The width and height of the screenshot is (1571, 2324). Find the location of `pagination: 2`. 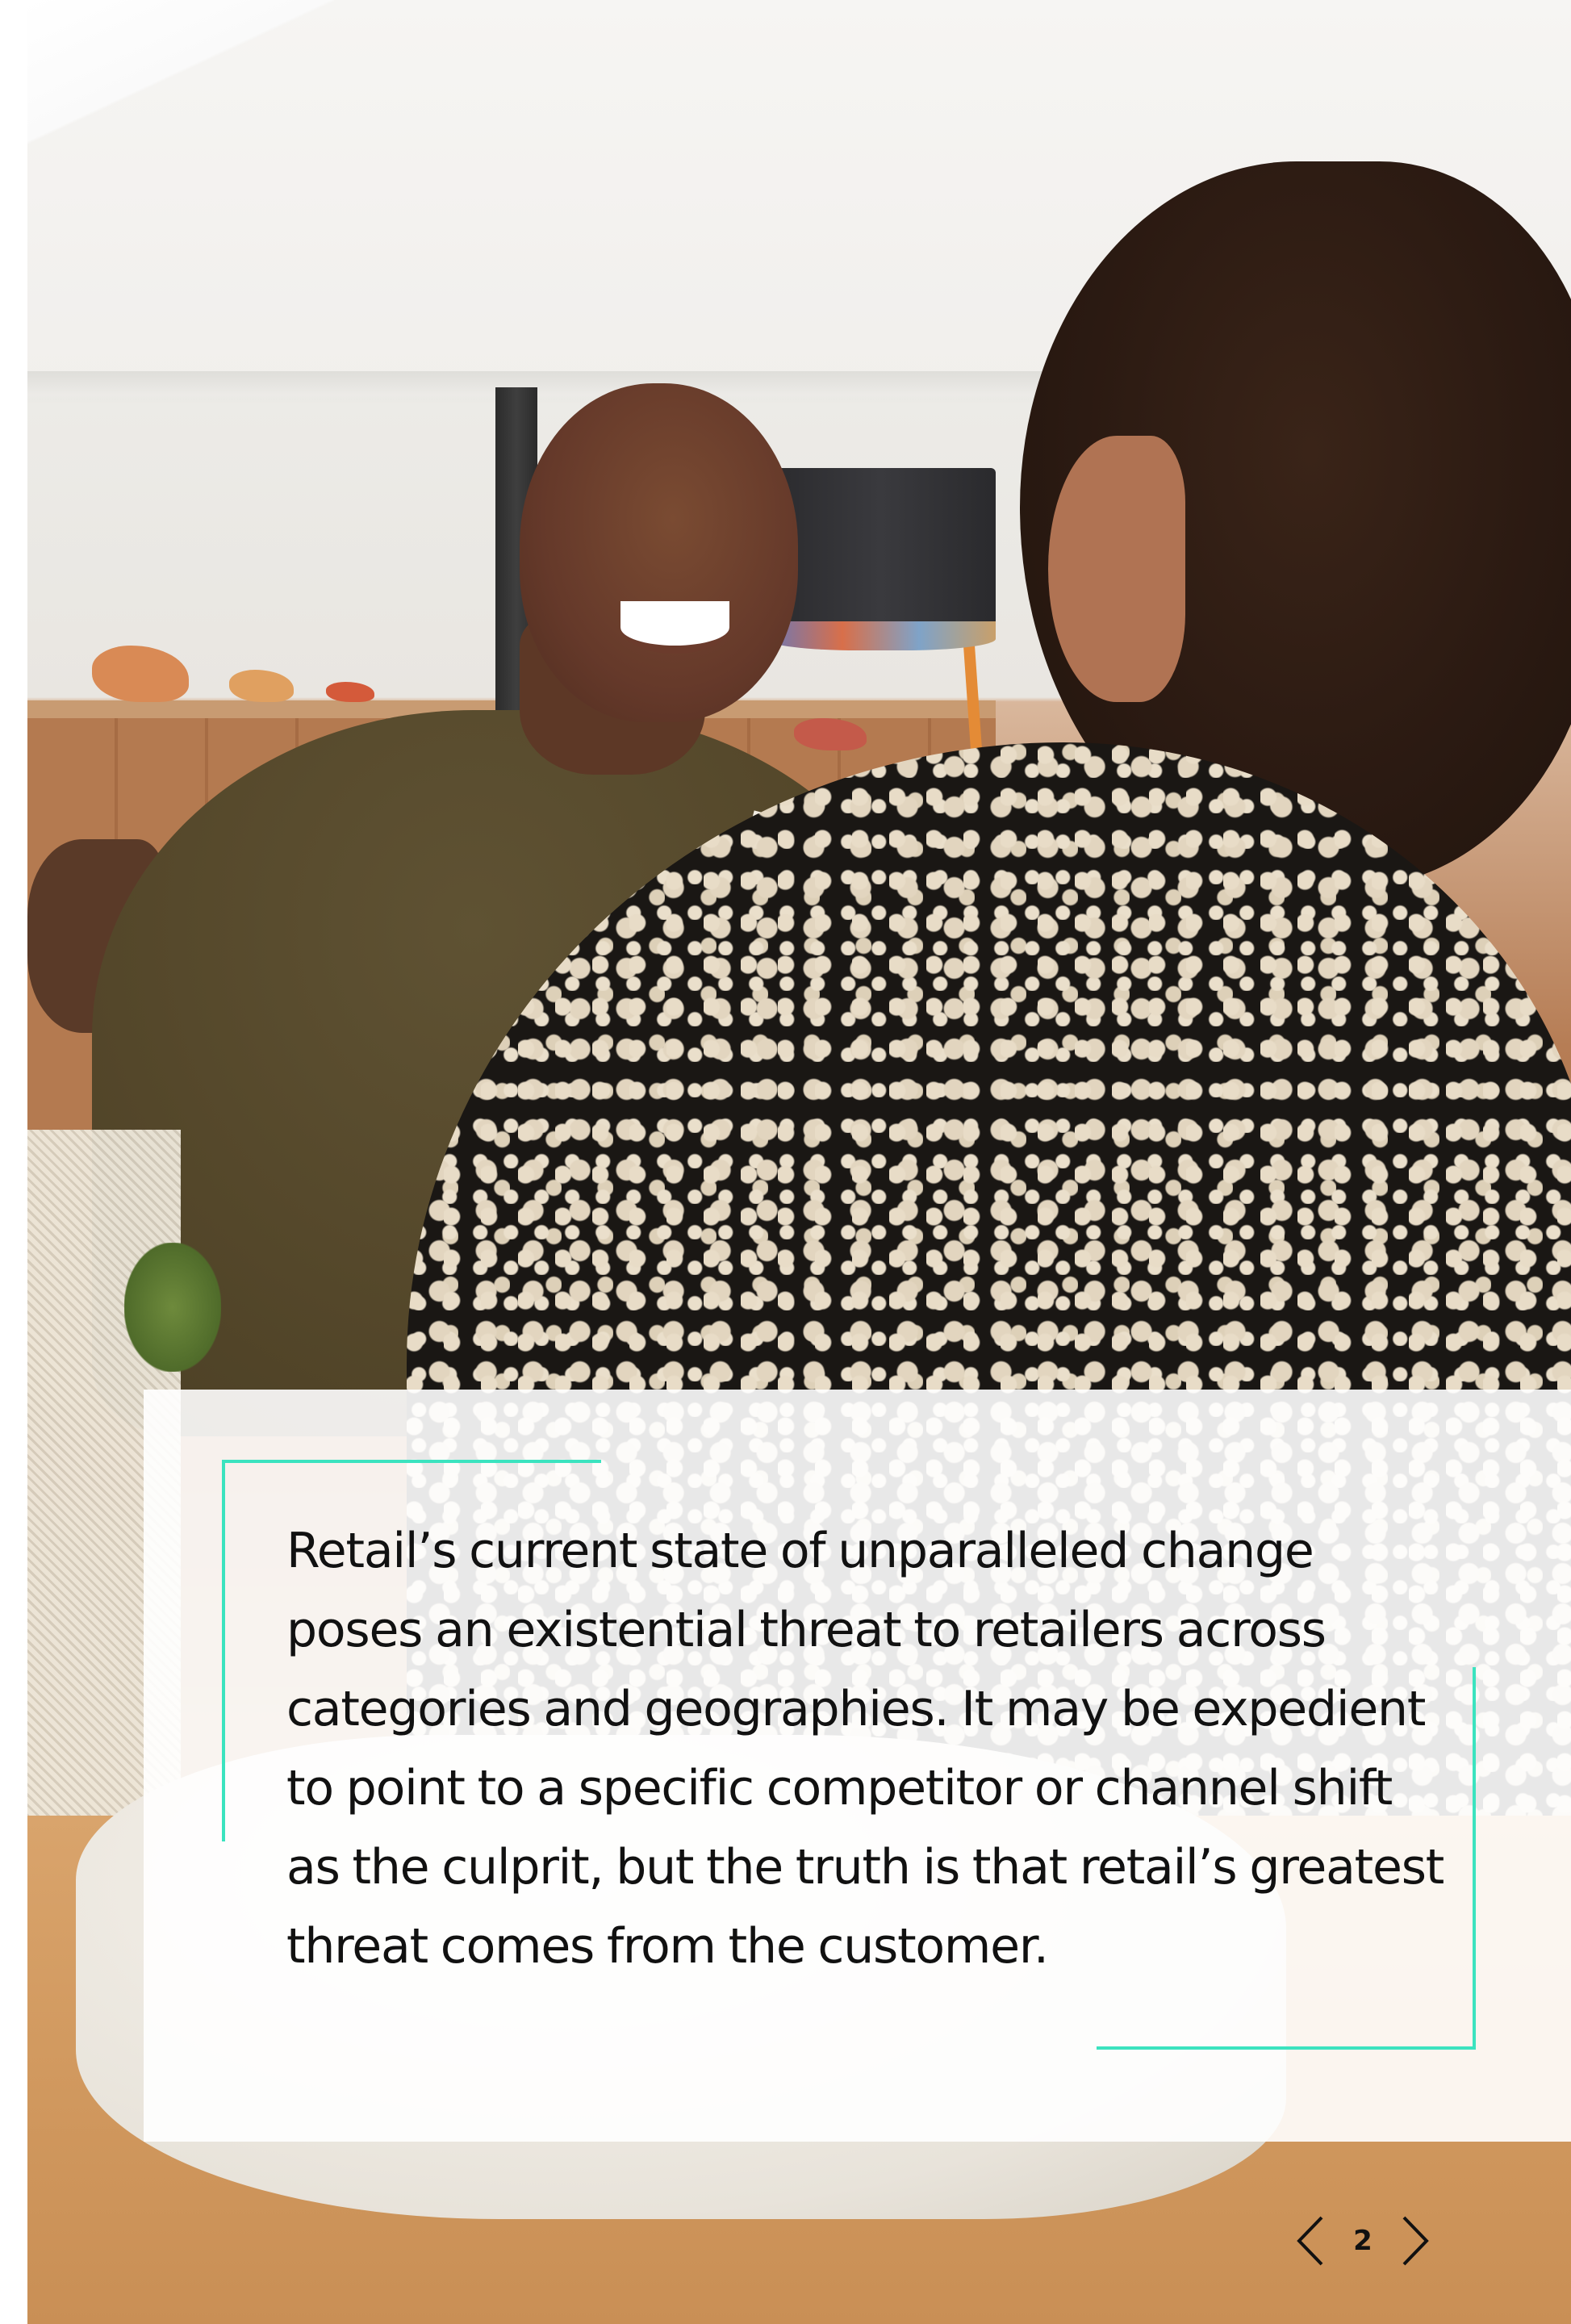

pagination: 2 is located at coordinates (1363, 2241).